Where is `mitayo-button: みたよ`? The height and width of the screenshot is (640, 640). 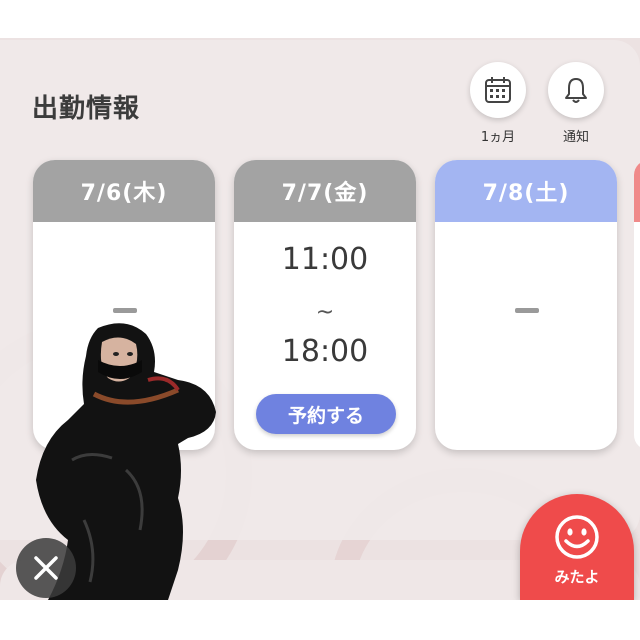
mitayo-button: みたよ is located at coordinates (577, 547).